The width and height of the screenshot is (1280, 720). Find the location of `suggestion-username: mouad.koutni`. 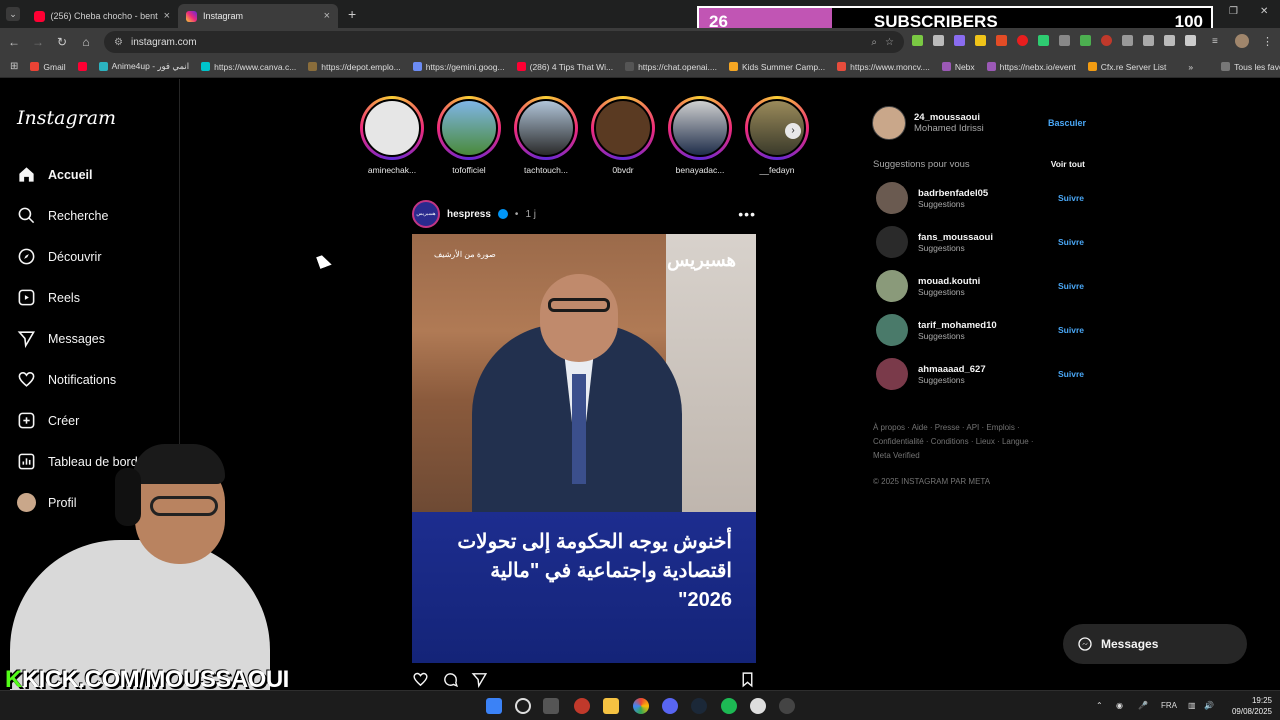

suggestion-username: mouad.koutni is located at coordinates (949, 281).